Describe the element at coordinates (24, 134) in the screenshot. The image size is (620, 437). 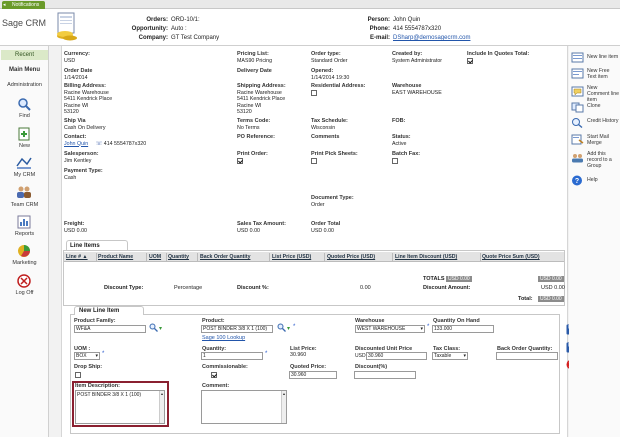
I see `new-record-icon` at that location.